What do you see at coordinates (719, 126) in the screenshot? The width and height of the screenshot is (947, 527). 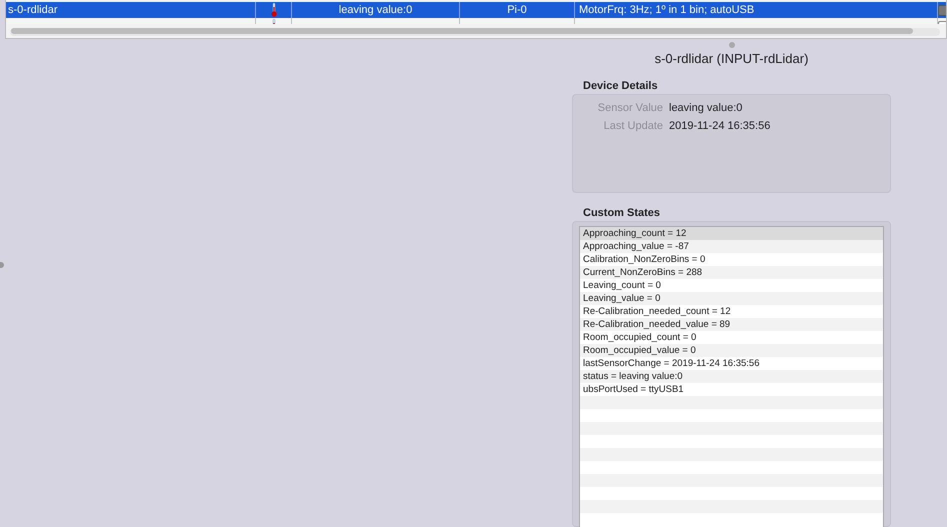 I see `field-value: 2019-11-24 16:35:56` at bounding box center [719, 126].